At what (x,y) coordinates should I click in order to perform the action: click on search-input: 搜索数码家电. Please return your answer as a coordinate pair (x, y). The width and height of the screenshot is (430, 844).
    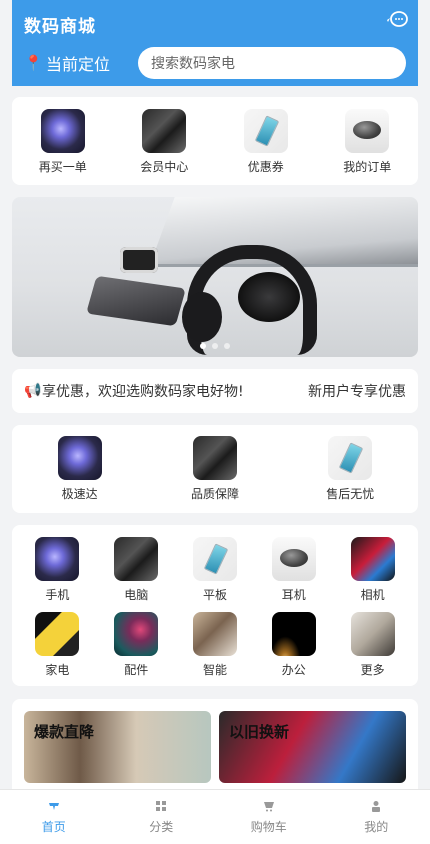
    Looking at the image, I should click on (272, 63).